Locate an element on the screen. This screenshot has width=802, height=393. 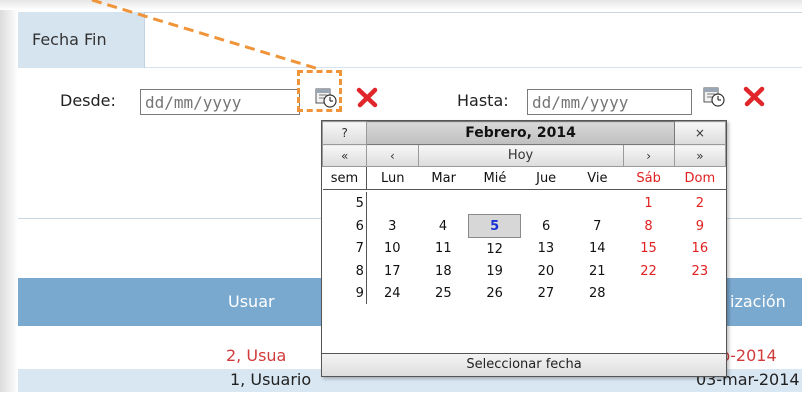
calendar-day: 24 is located at coordinates (391, 293).